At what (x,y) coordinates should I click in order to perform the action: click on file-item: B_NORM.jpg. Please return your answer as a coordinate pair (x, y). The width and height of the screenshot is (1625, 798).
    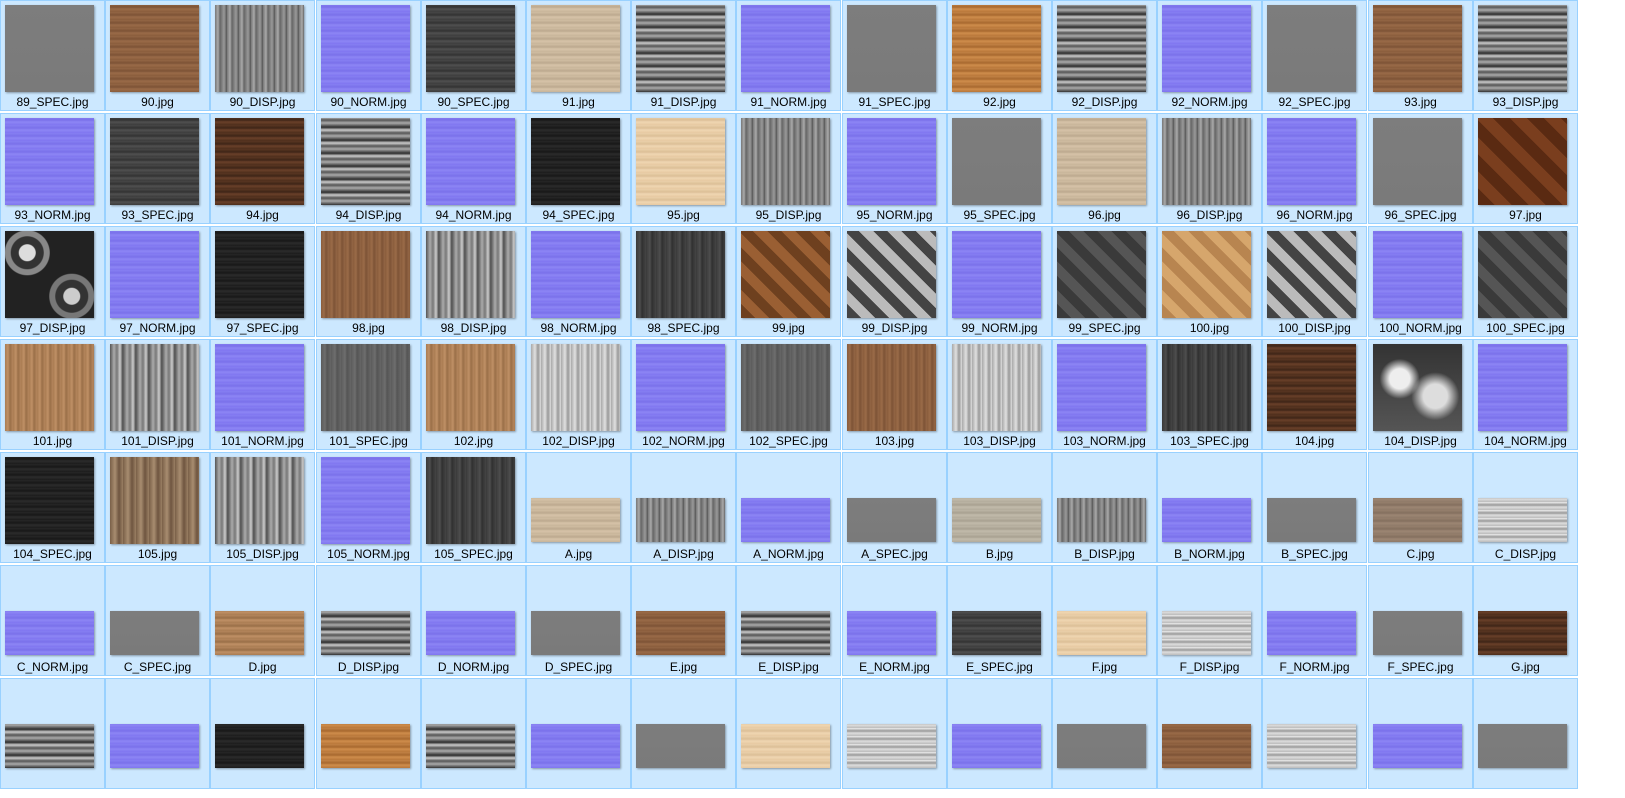
    Looking at the image, I should click on (1209, 507).